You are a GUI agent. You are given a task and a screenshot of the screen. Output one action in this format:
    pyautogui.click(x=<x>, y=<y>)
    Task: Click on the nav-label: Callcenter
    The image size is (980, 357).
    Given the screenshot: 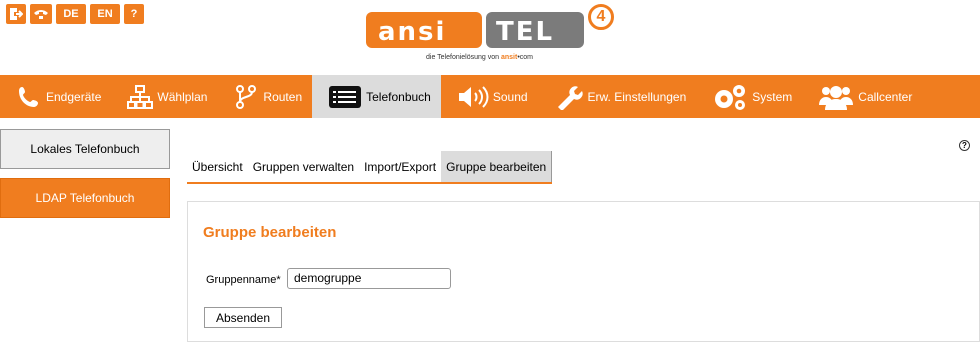 What is the action you would take?
    pyautogui.click(x=885, y=96)
    